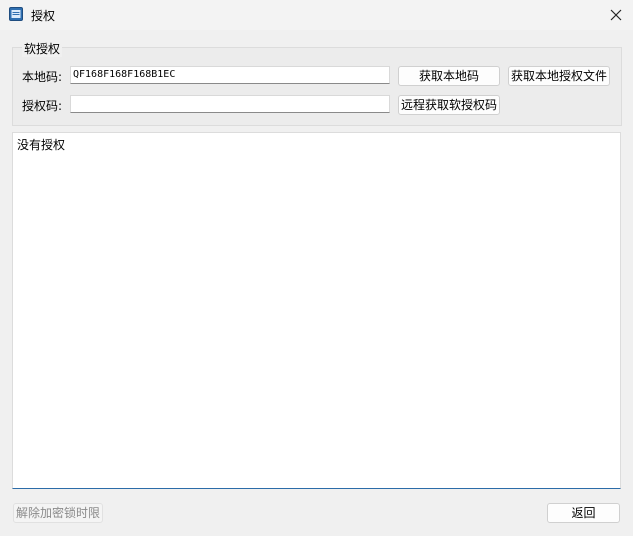 This screenshot has width=633, height=536. I want to click on get-local-code-button: 获取本地码, so click(449, 76).